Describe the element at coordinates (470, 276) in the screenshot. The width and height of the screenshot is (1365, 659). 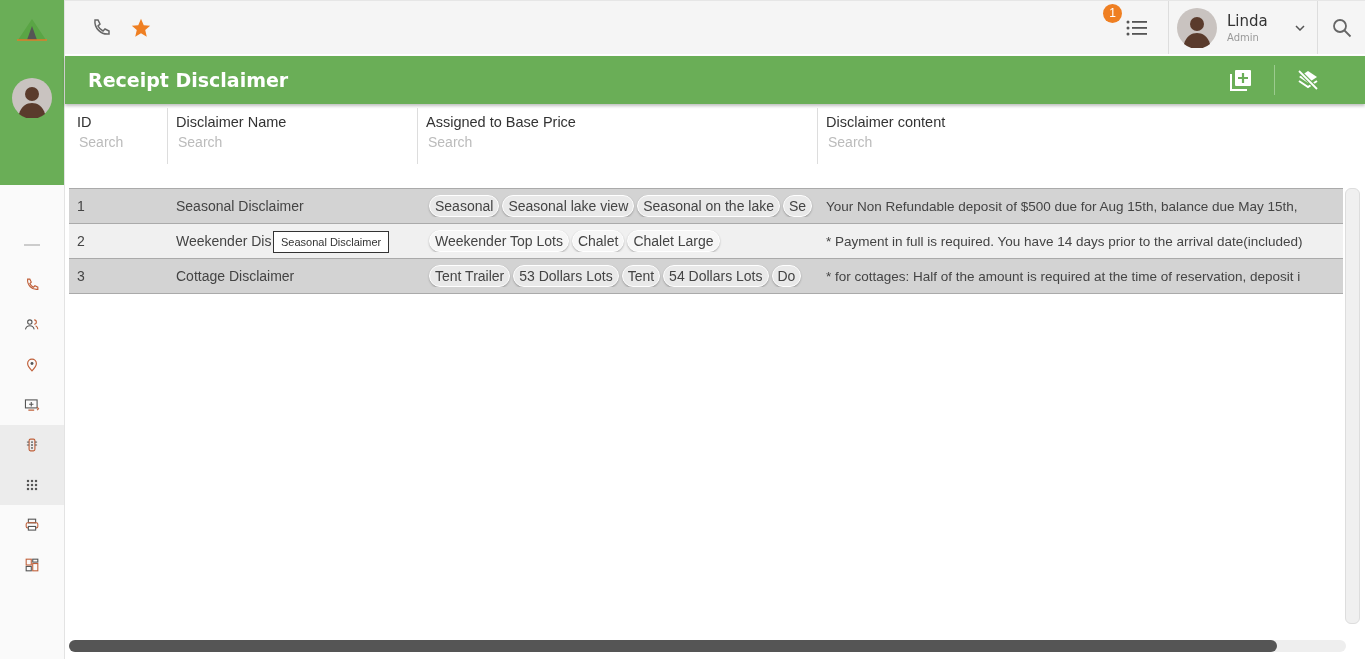
I see `price-tag: Tent Trailer` at that location.